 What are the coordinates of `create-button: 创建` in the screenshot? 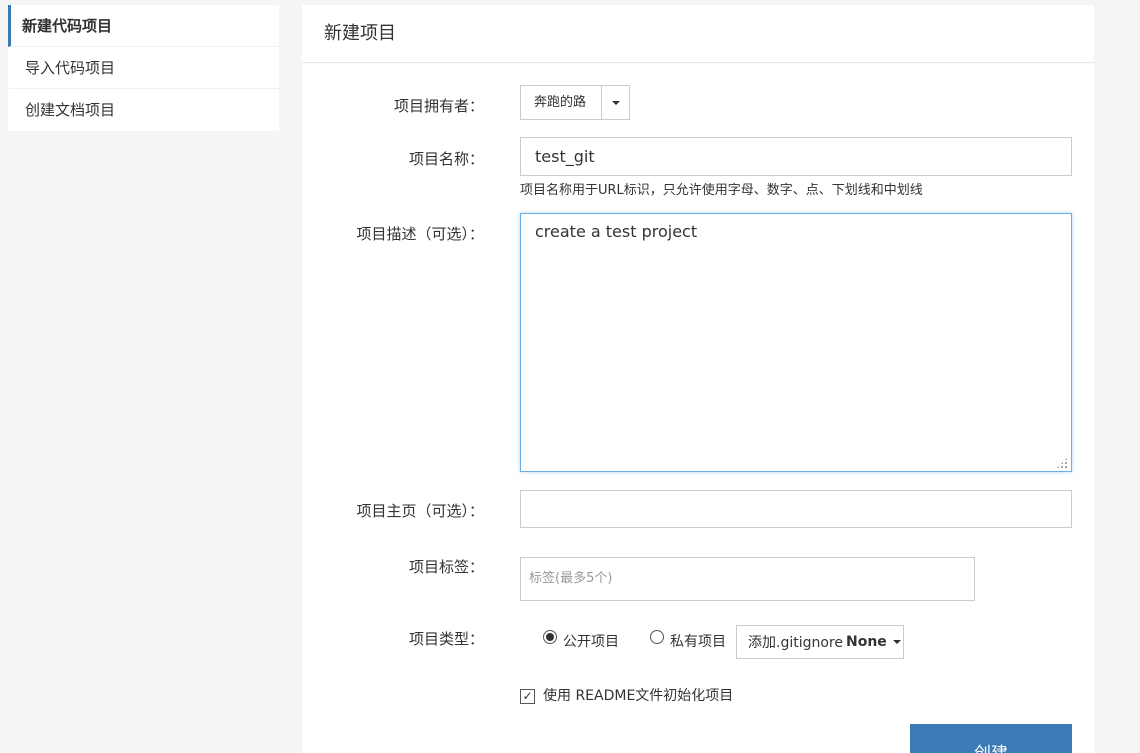 It's located at (991, 738).